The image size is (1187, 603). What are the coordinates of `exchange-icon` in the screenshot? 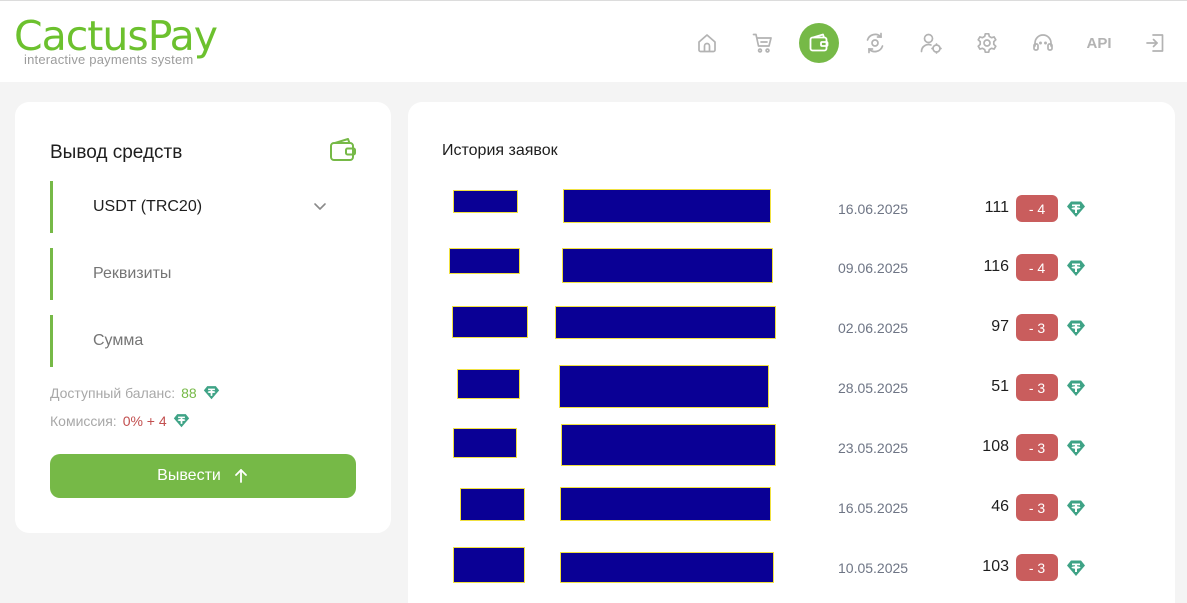 It's located at (875, 43).